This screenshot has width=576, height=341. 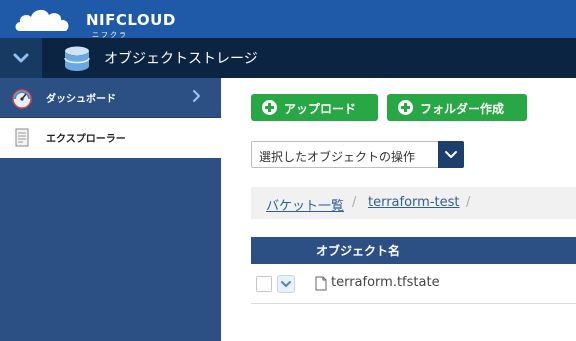 I want to click on select-dropdown-button, so click(x=451, y=154).